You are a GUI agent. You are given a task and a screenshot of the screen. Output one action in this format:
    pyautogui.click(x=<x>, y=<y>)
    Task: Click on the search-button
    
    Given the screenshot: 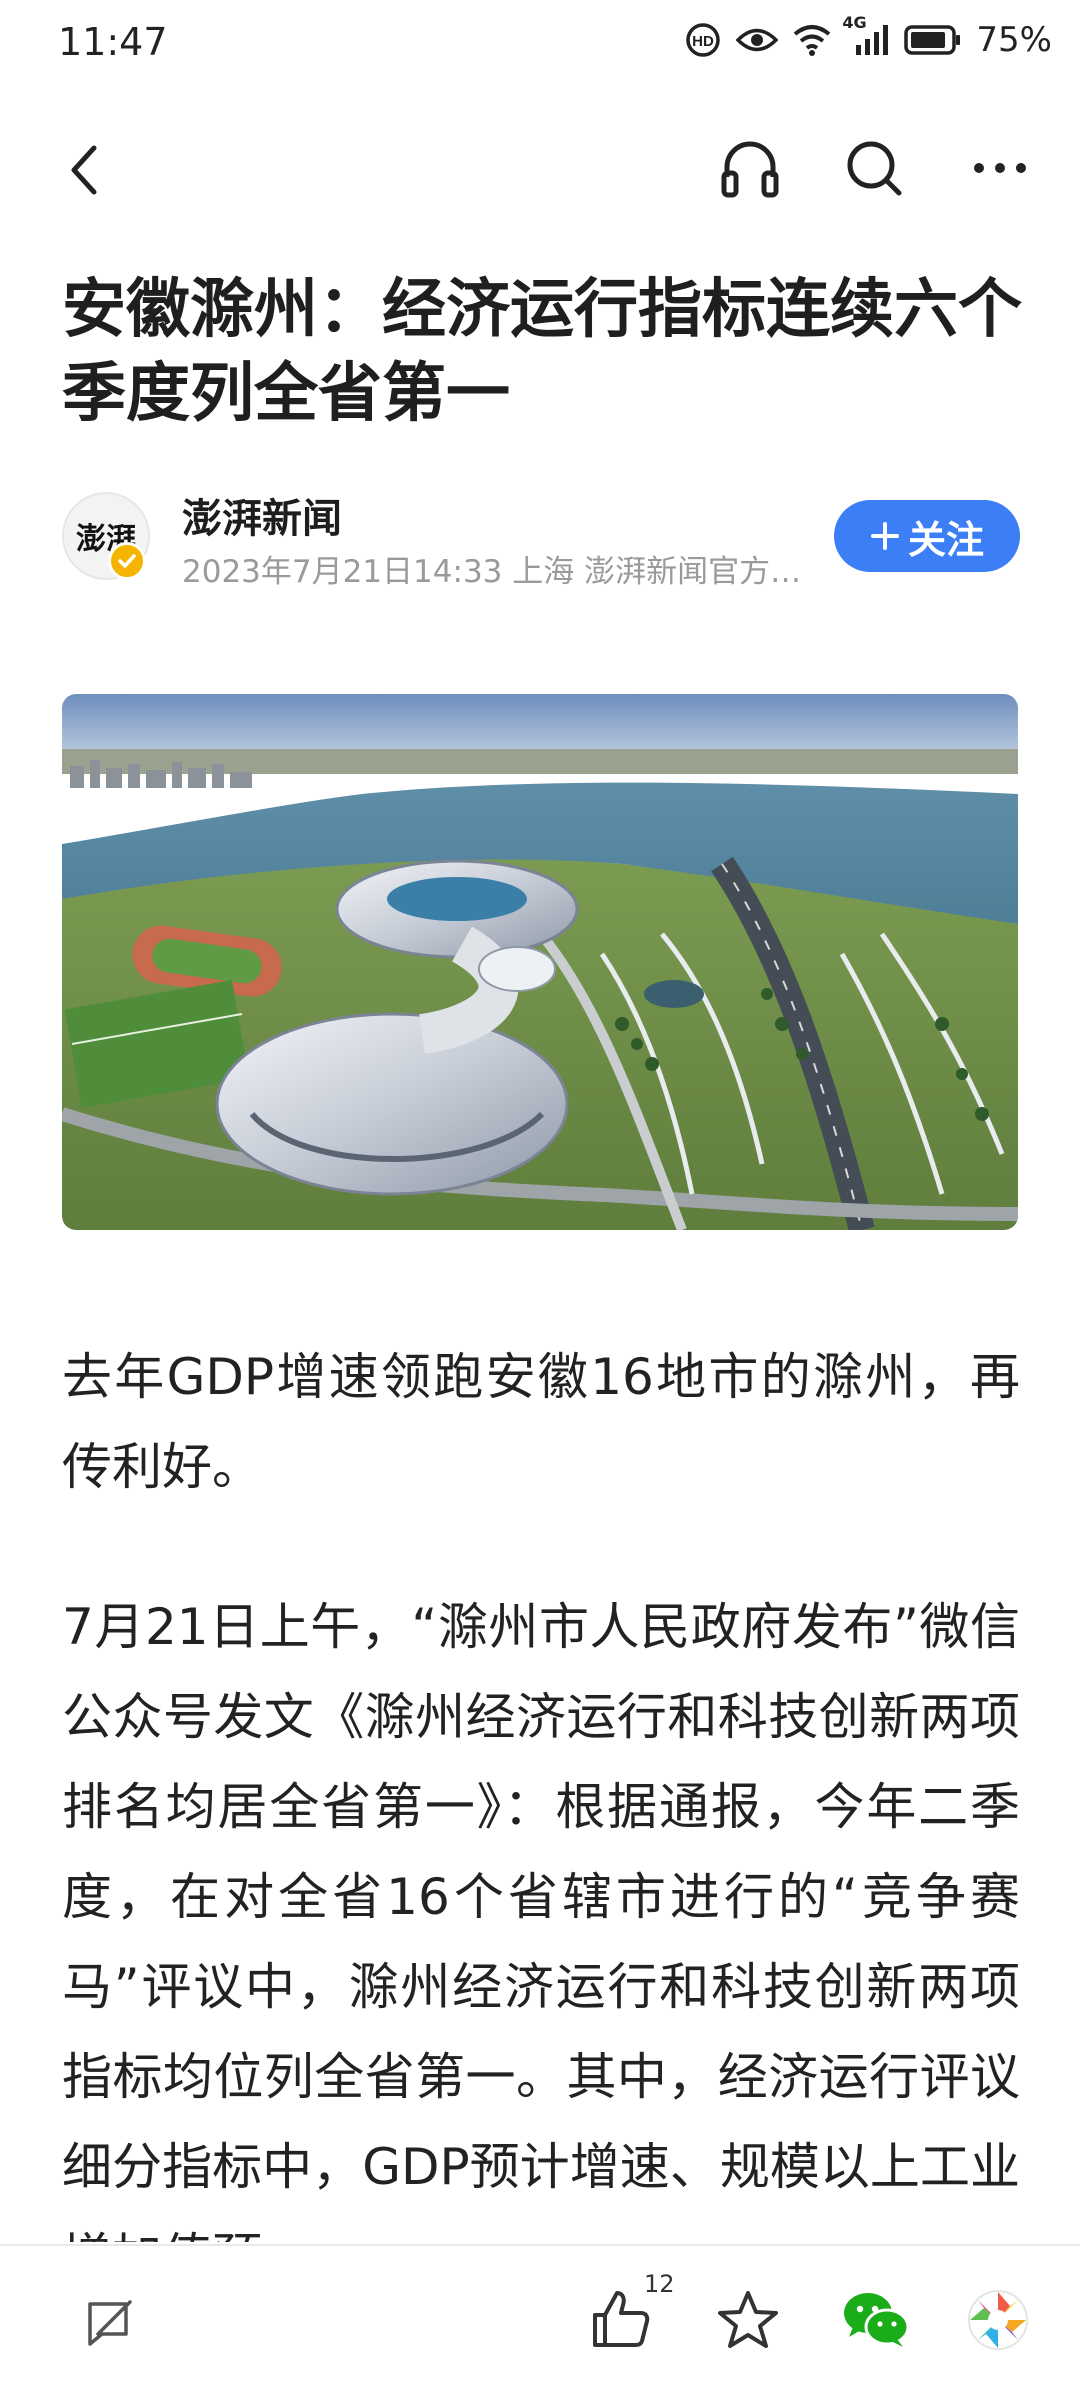 What is the action you would take?
    pyautogui.click(x=874, y=168)
    